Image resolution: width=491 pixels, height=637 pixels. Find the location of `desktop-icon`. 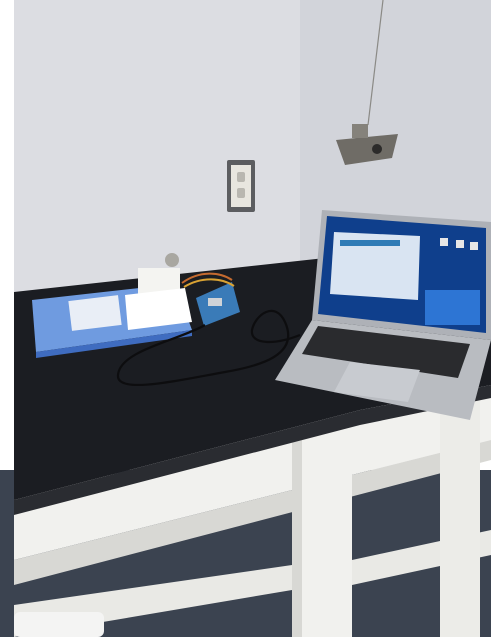

desktop-icon is located at coordinates (444, 242).